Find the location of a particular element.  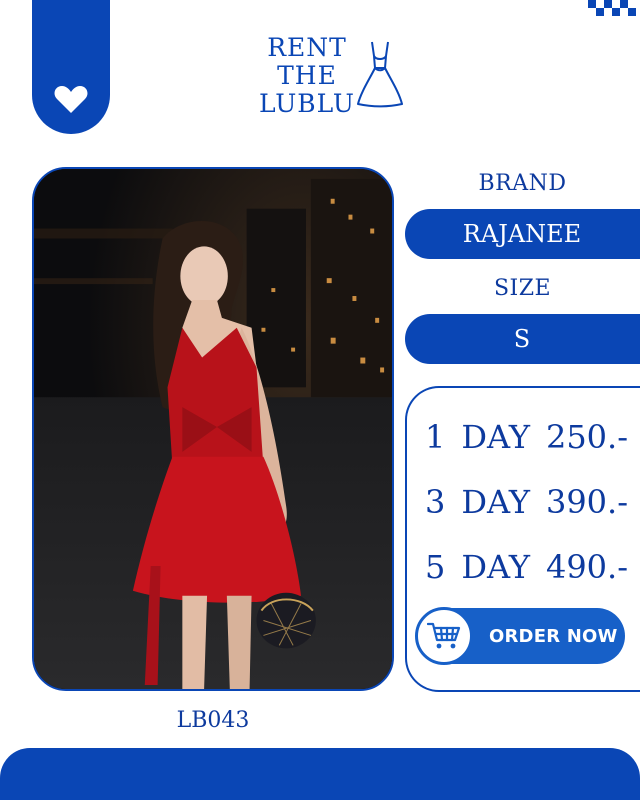

order-now-button: ORDER NOW is located at coordinates (520, 636).